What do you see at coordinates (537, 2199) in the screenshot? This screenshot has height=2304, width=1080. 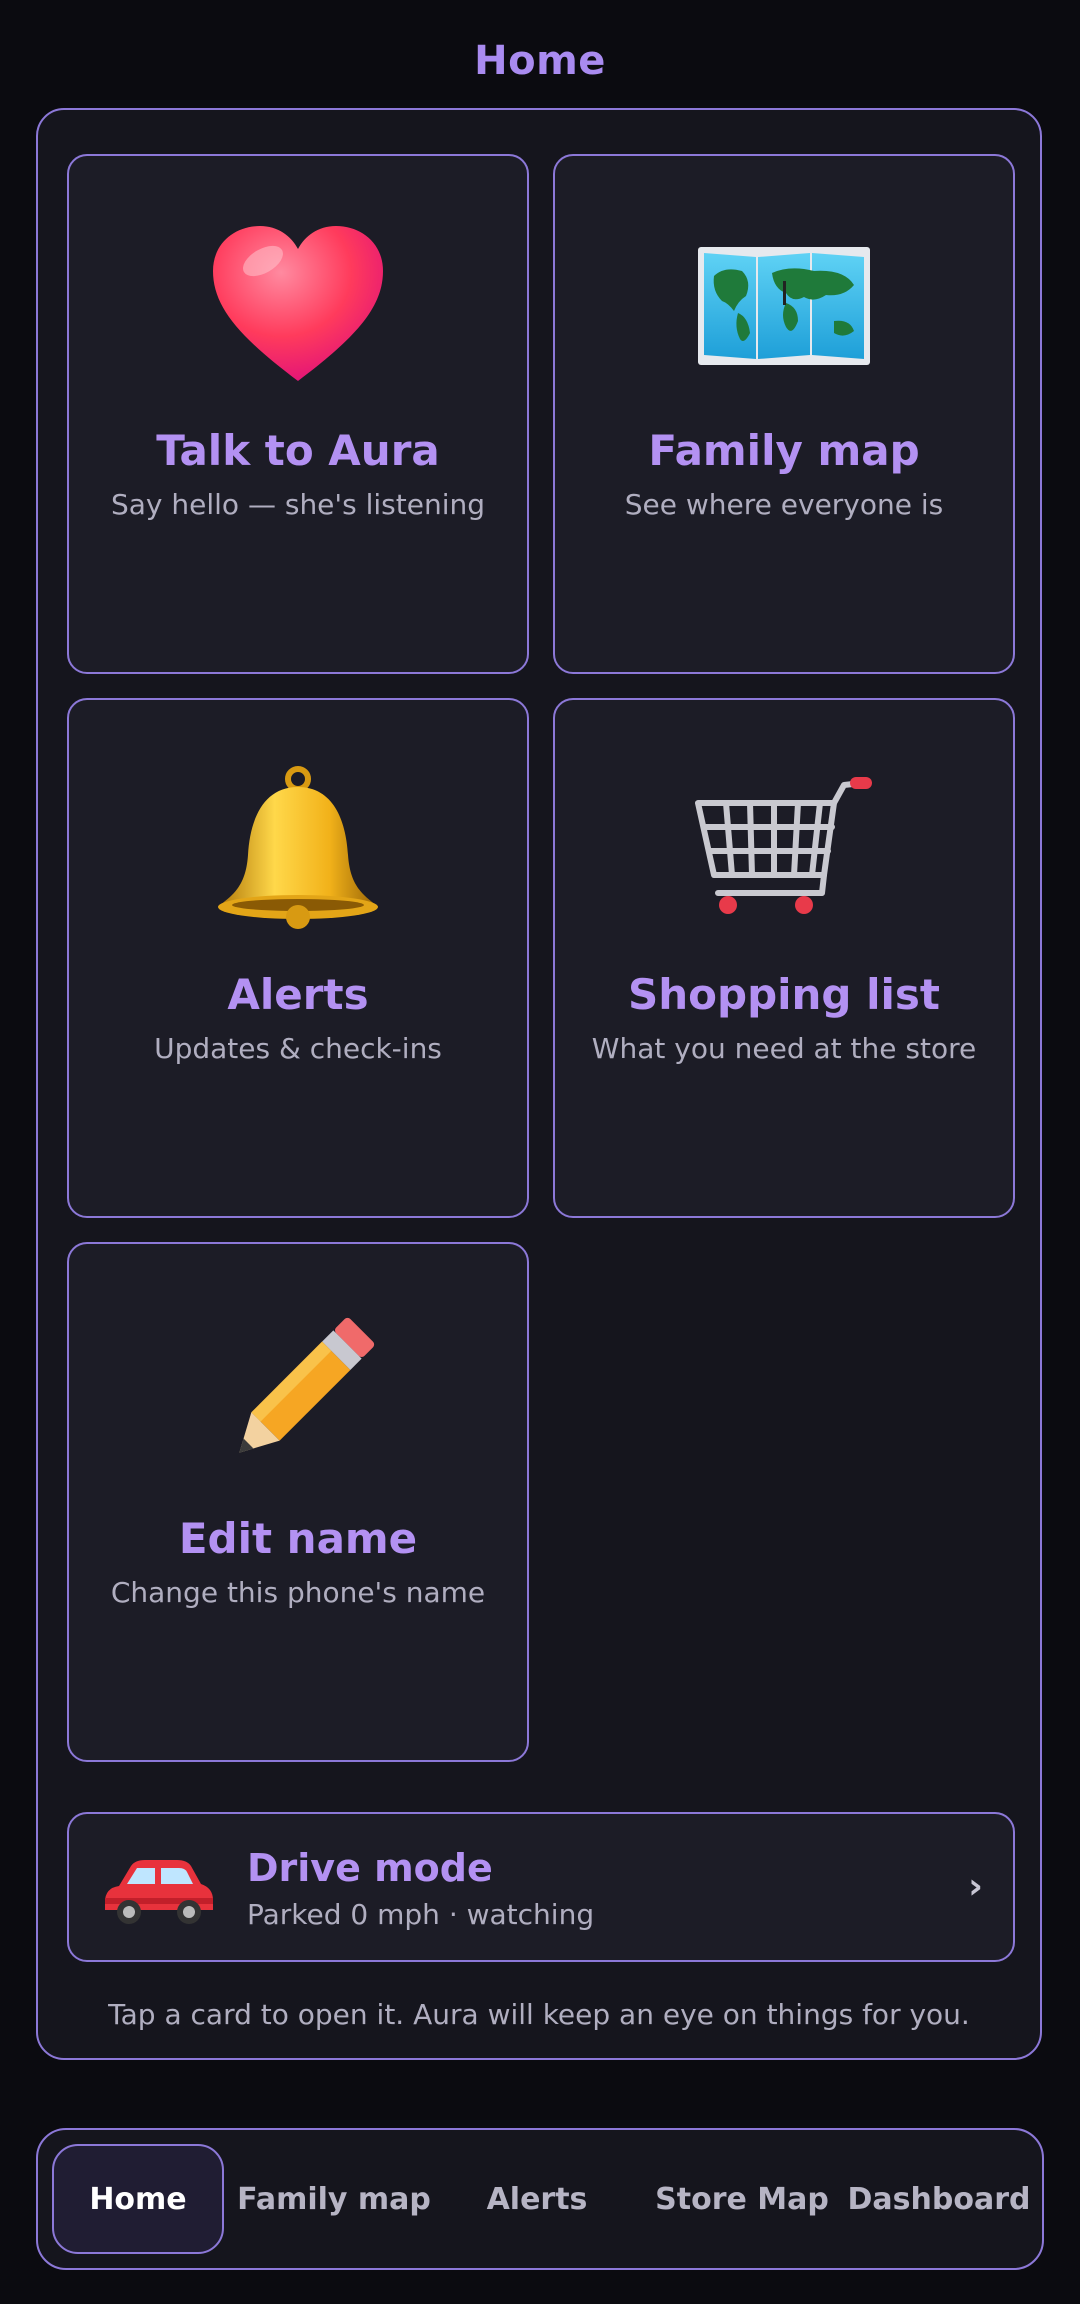 I see `tab-alerts: Alerts` at bounding box center [537, 2199].